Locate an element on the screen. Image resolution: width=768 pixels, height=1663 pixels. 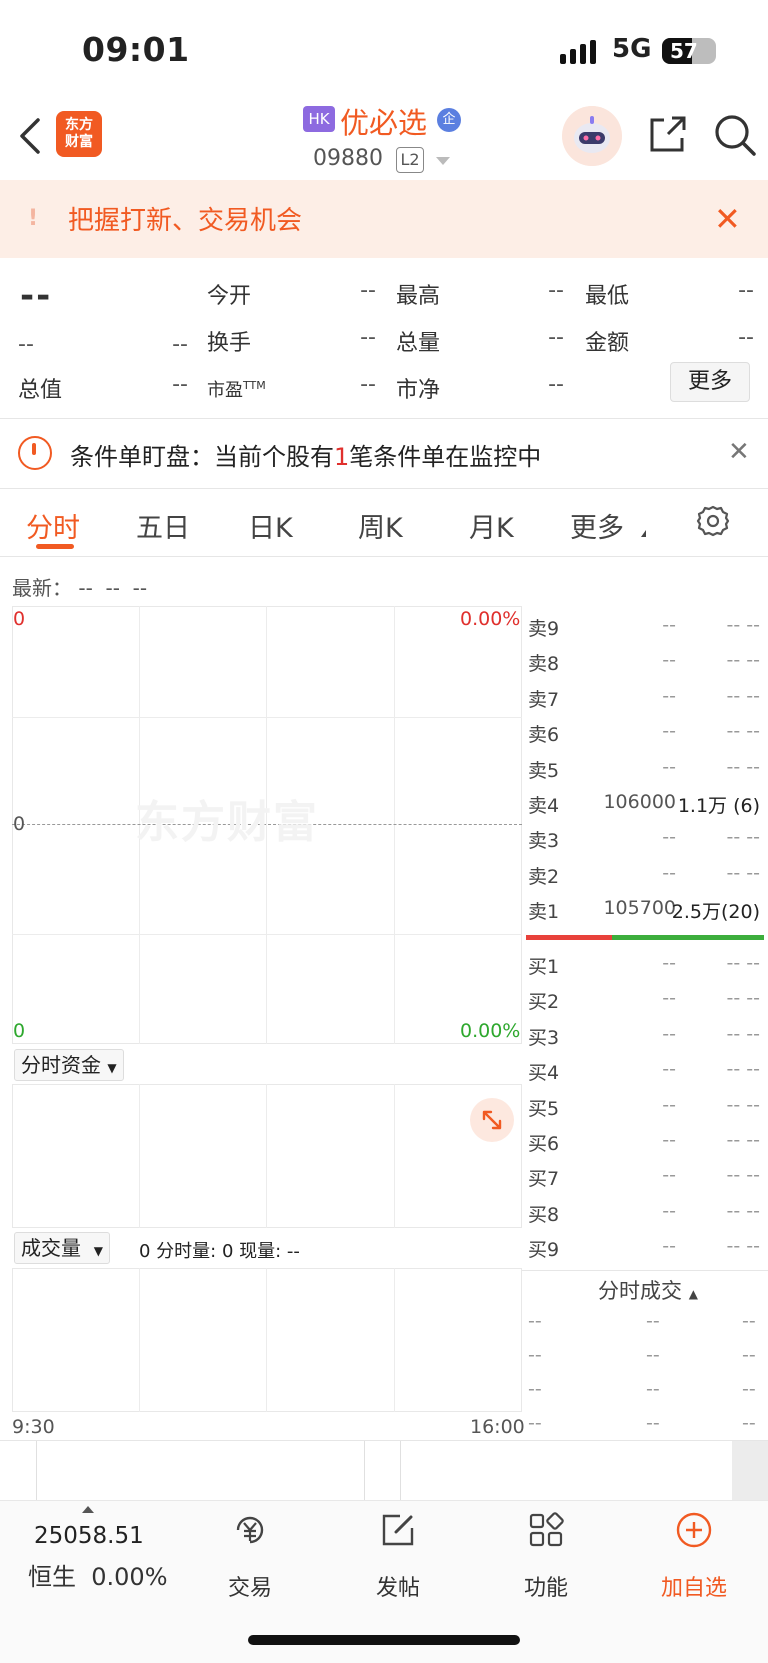
bid-row: 买9 -- -- -- is located at coordinates (647, 1252).